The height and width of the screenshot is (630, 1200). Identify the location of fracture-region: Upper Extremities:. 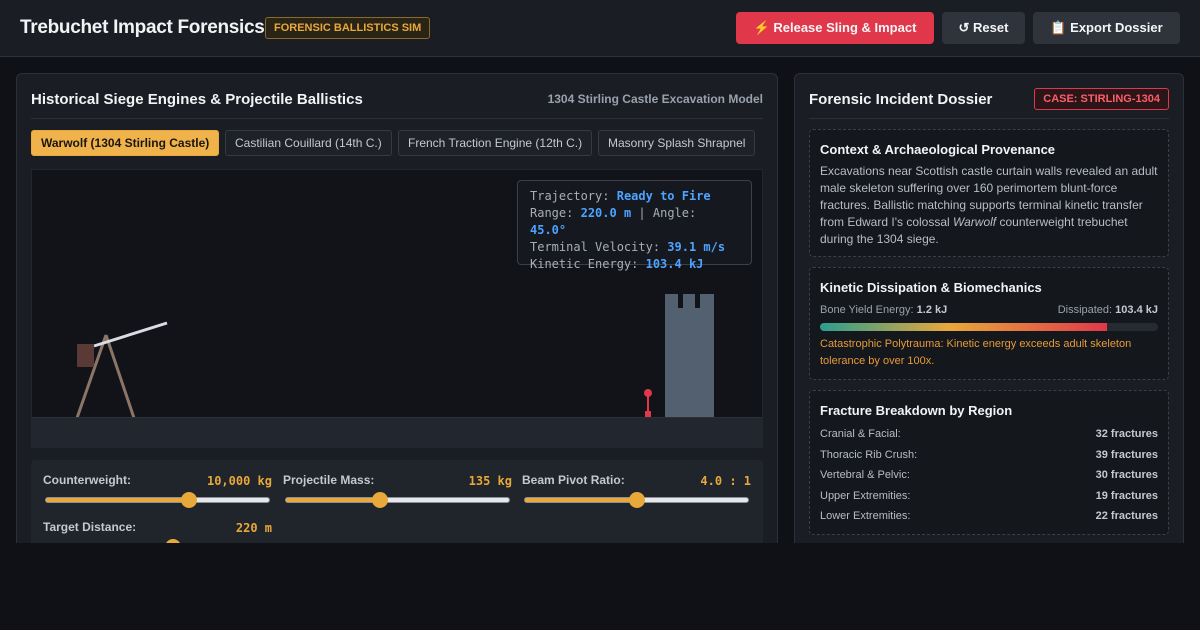
(865, 496).